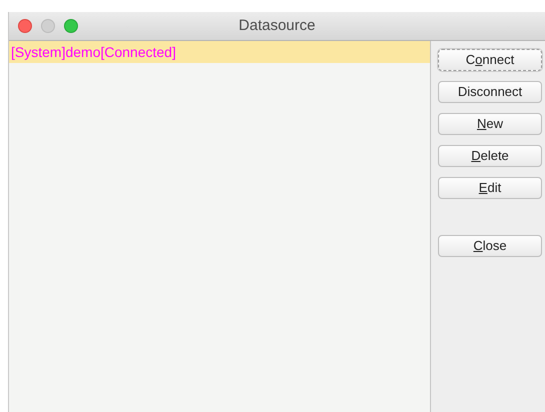 Image resolution: width=545 pixels, height=412 pixels. What do you see at coordinates (277, 26) in the screenshot?
I see `window-title: Datasource` at bounding box center [277, 26].